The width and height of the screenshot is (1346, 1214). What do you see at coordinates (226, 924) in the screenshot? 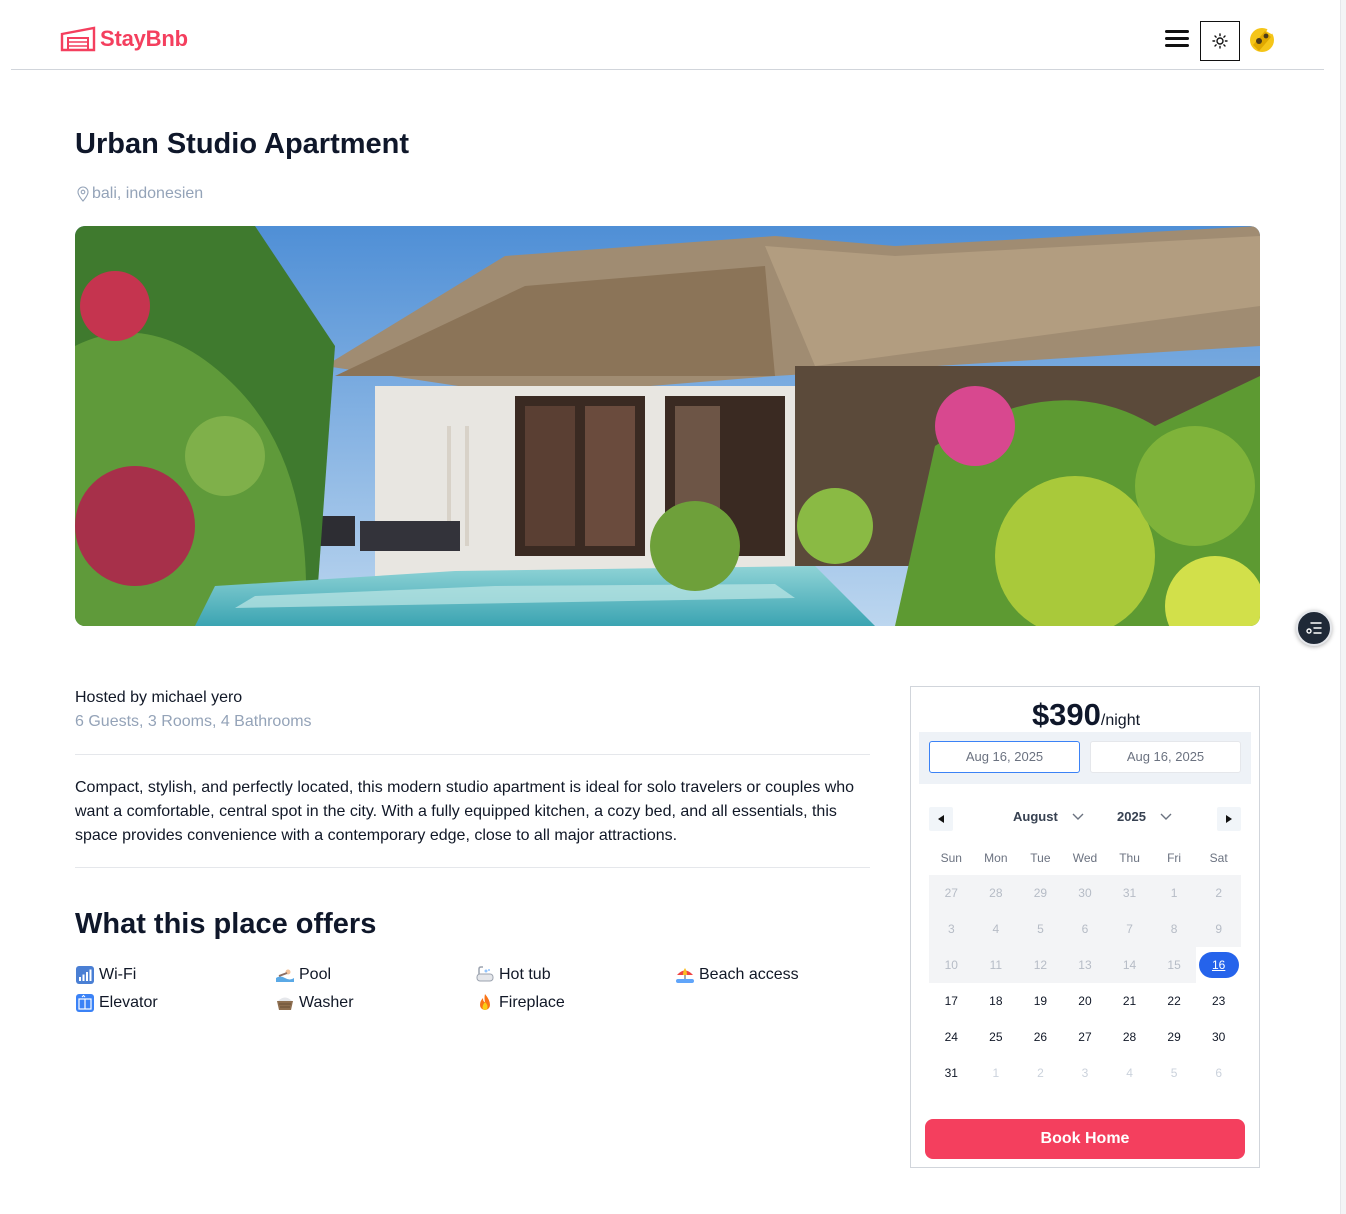
I see `offers-title: What this place offers` at bounding box center [226, 924].